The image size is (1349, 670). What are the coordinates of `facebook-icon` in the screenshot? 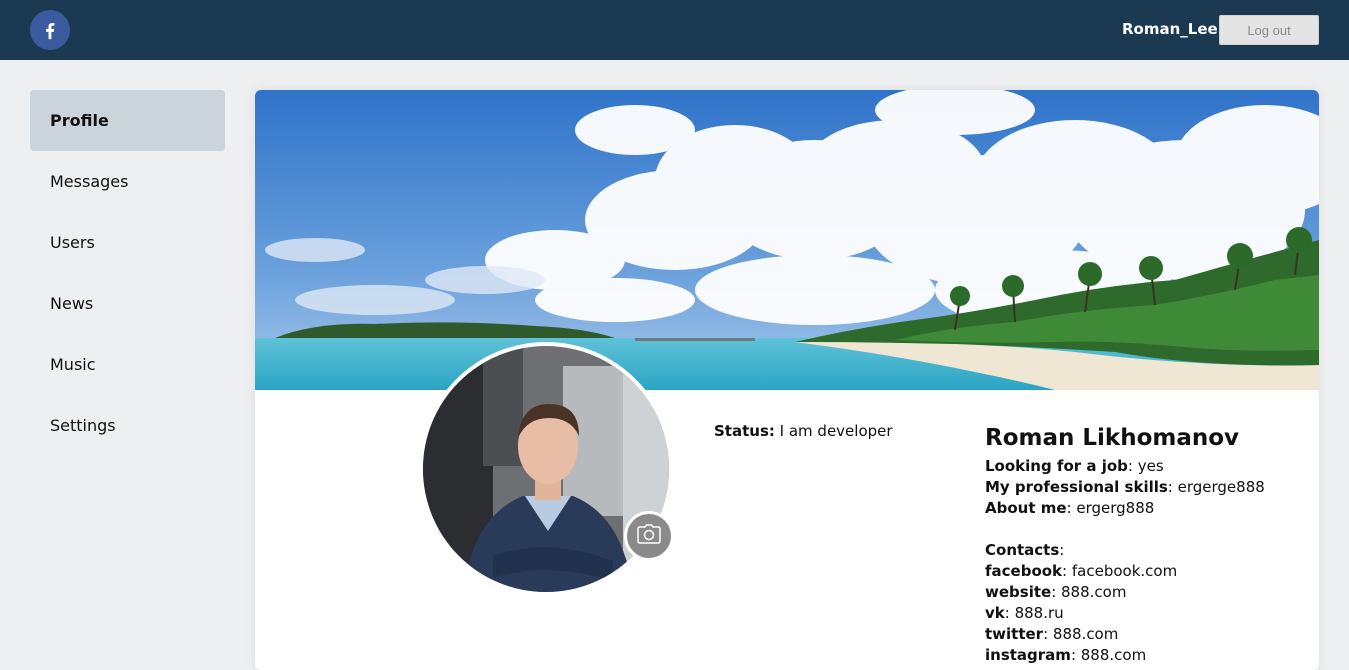 It's located at (50, 30).